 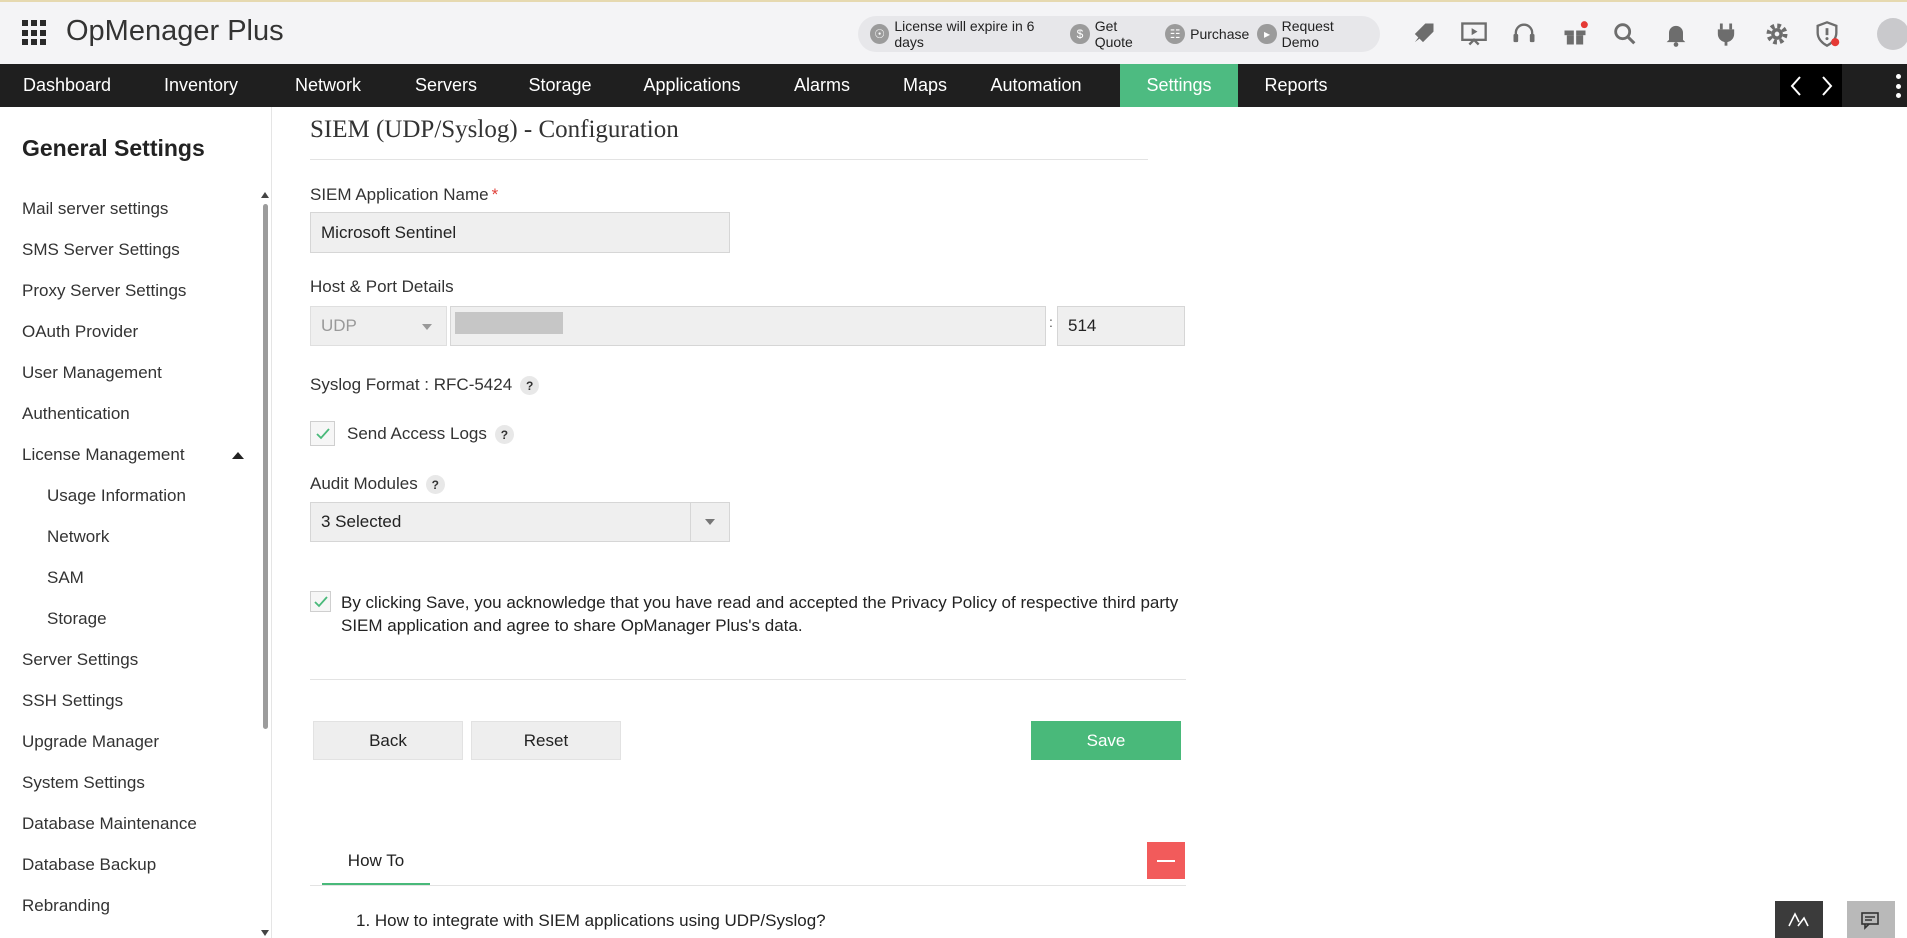 What do you see at coordinates (265, 195) in the screenshot?
I see `scroll-up-icon` at bounding box center [265, 195].